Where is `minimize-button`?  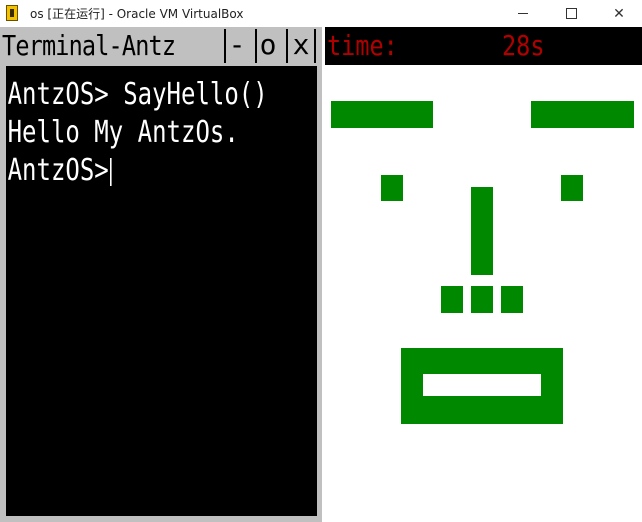 minimize-button is located at coordinates (523, 13).